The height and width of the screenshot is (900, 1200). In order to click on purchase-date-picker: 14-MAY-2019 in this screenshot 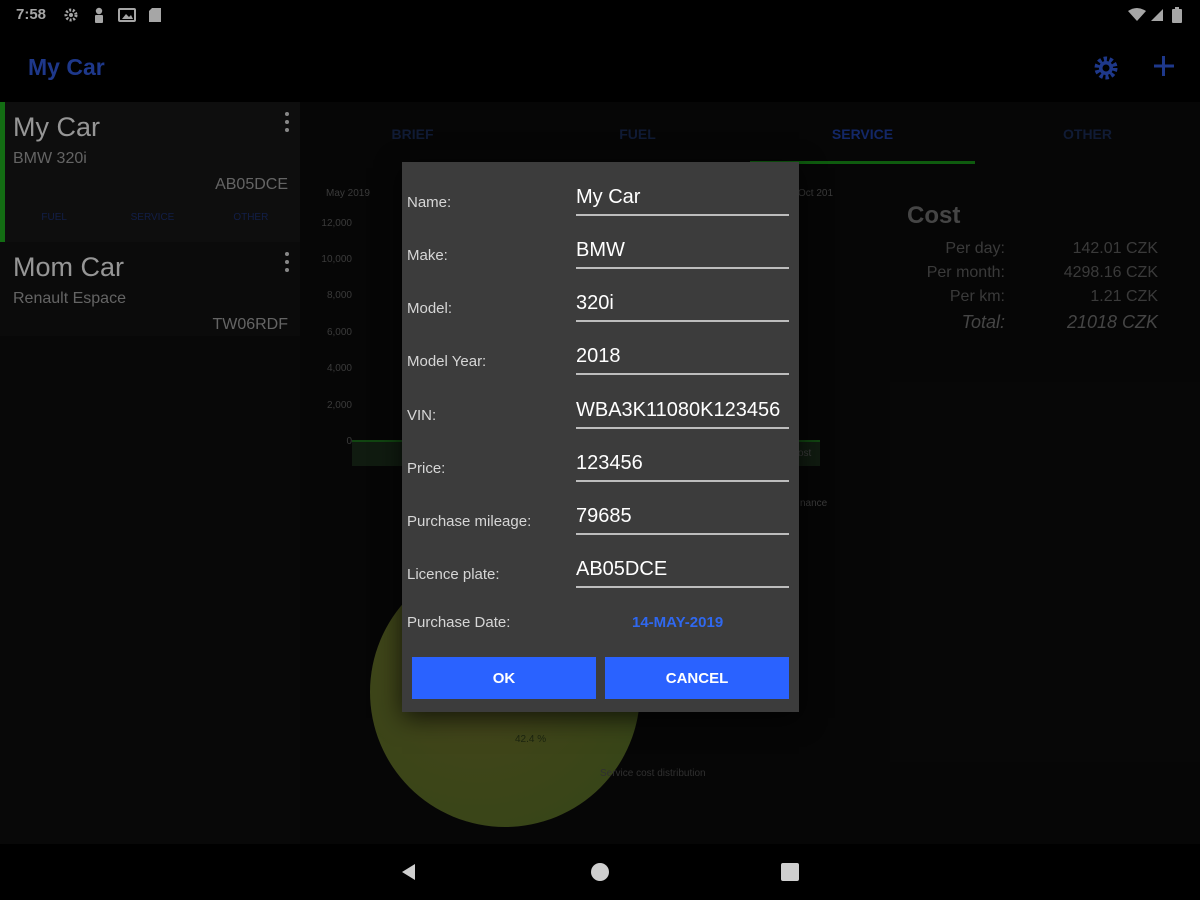, I will do `click(677, 622)`.